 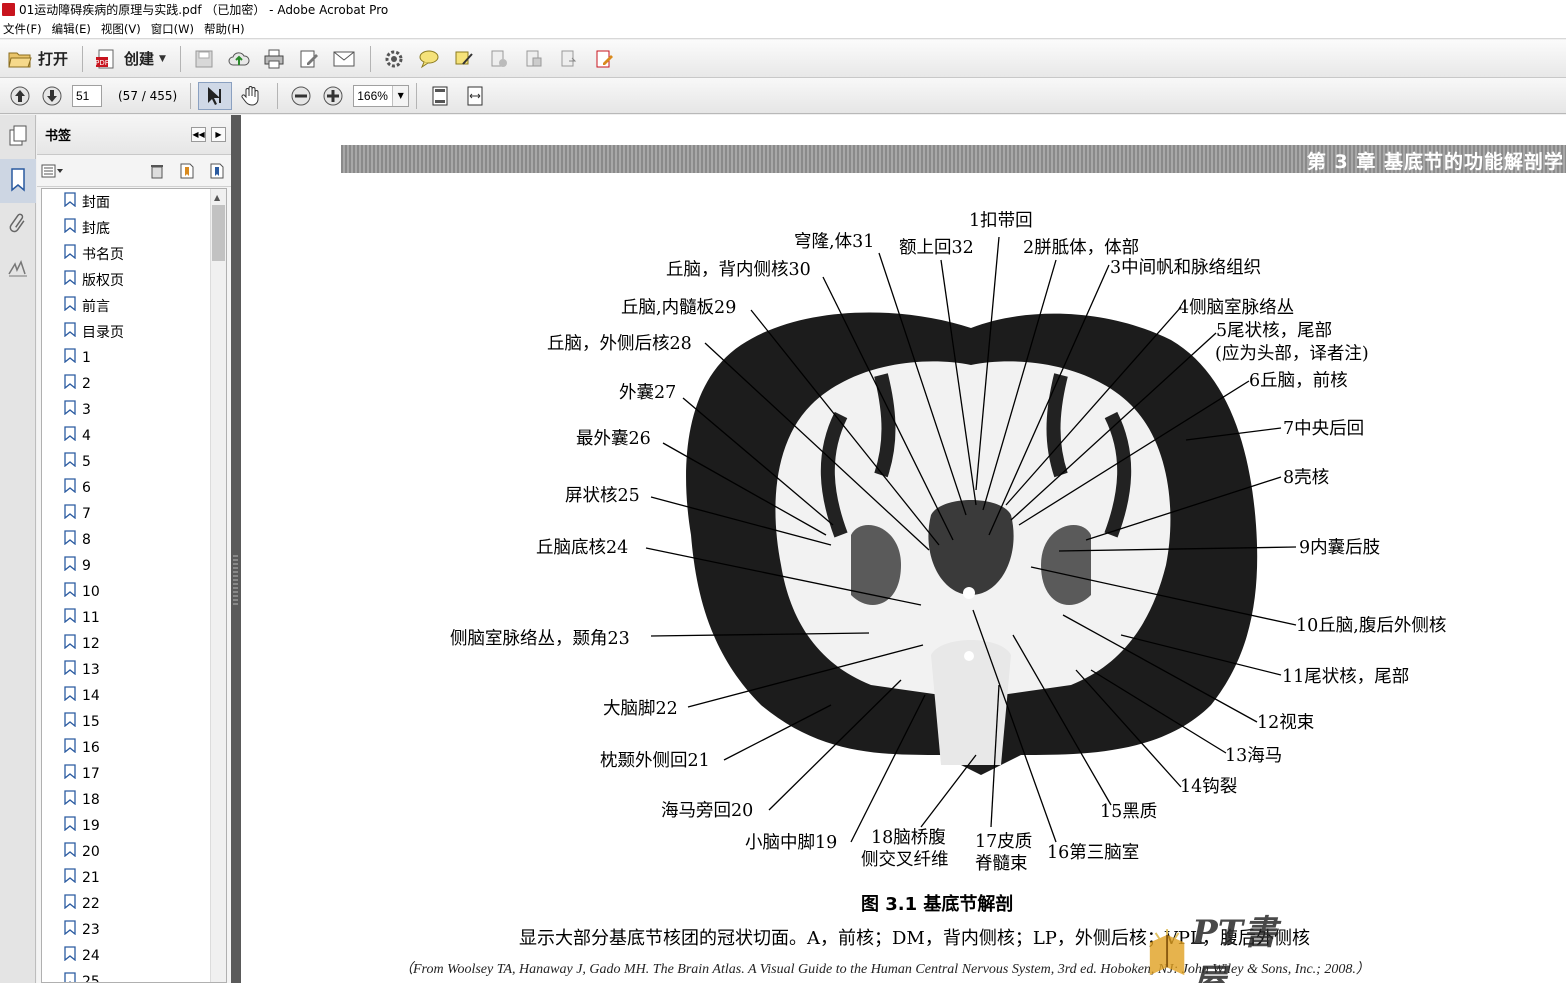 I want to click on options-menu-button, so click(x=54, y=171).